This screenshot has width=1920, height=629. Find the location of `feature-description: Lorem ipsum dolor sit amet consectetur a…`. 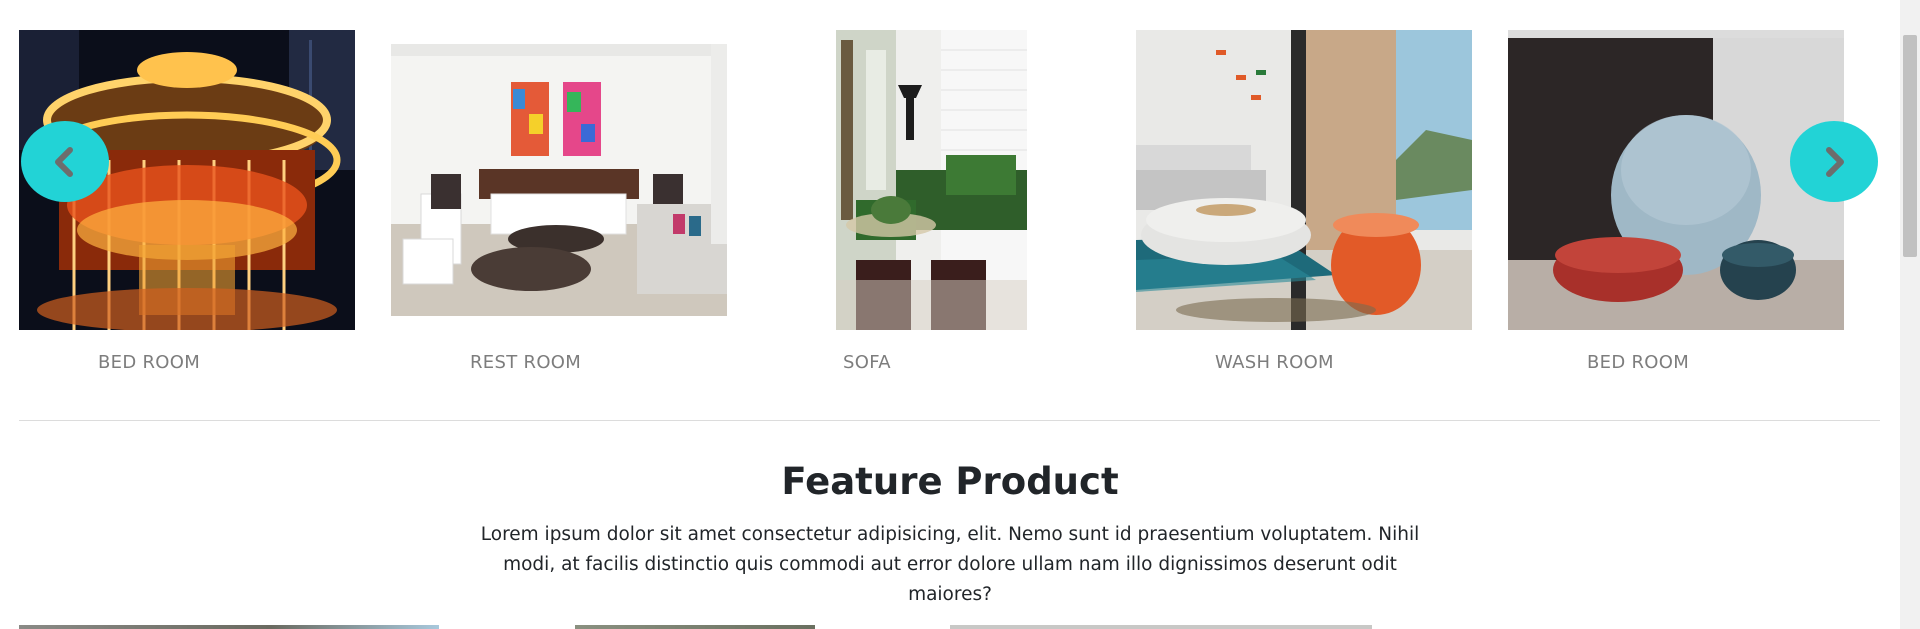

feature-description: Lorem ipsum dolor sit amet consectetur a… is located at coordinates (950, 564).